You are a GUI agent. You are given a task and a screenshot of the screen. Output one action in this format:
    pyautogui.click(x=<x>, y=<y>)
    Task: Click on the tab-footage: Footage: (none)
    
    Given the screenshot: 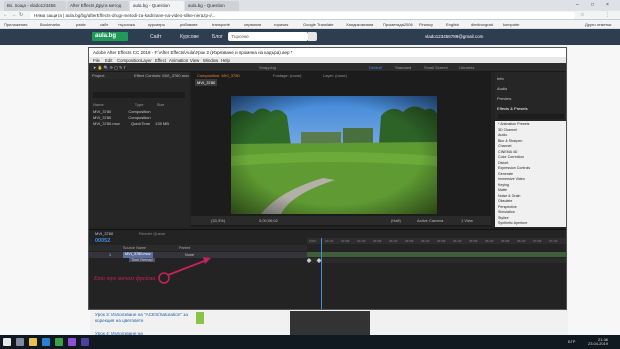 What is the action you would take?
    pyautogui.click(x=287, y=75)
    